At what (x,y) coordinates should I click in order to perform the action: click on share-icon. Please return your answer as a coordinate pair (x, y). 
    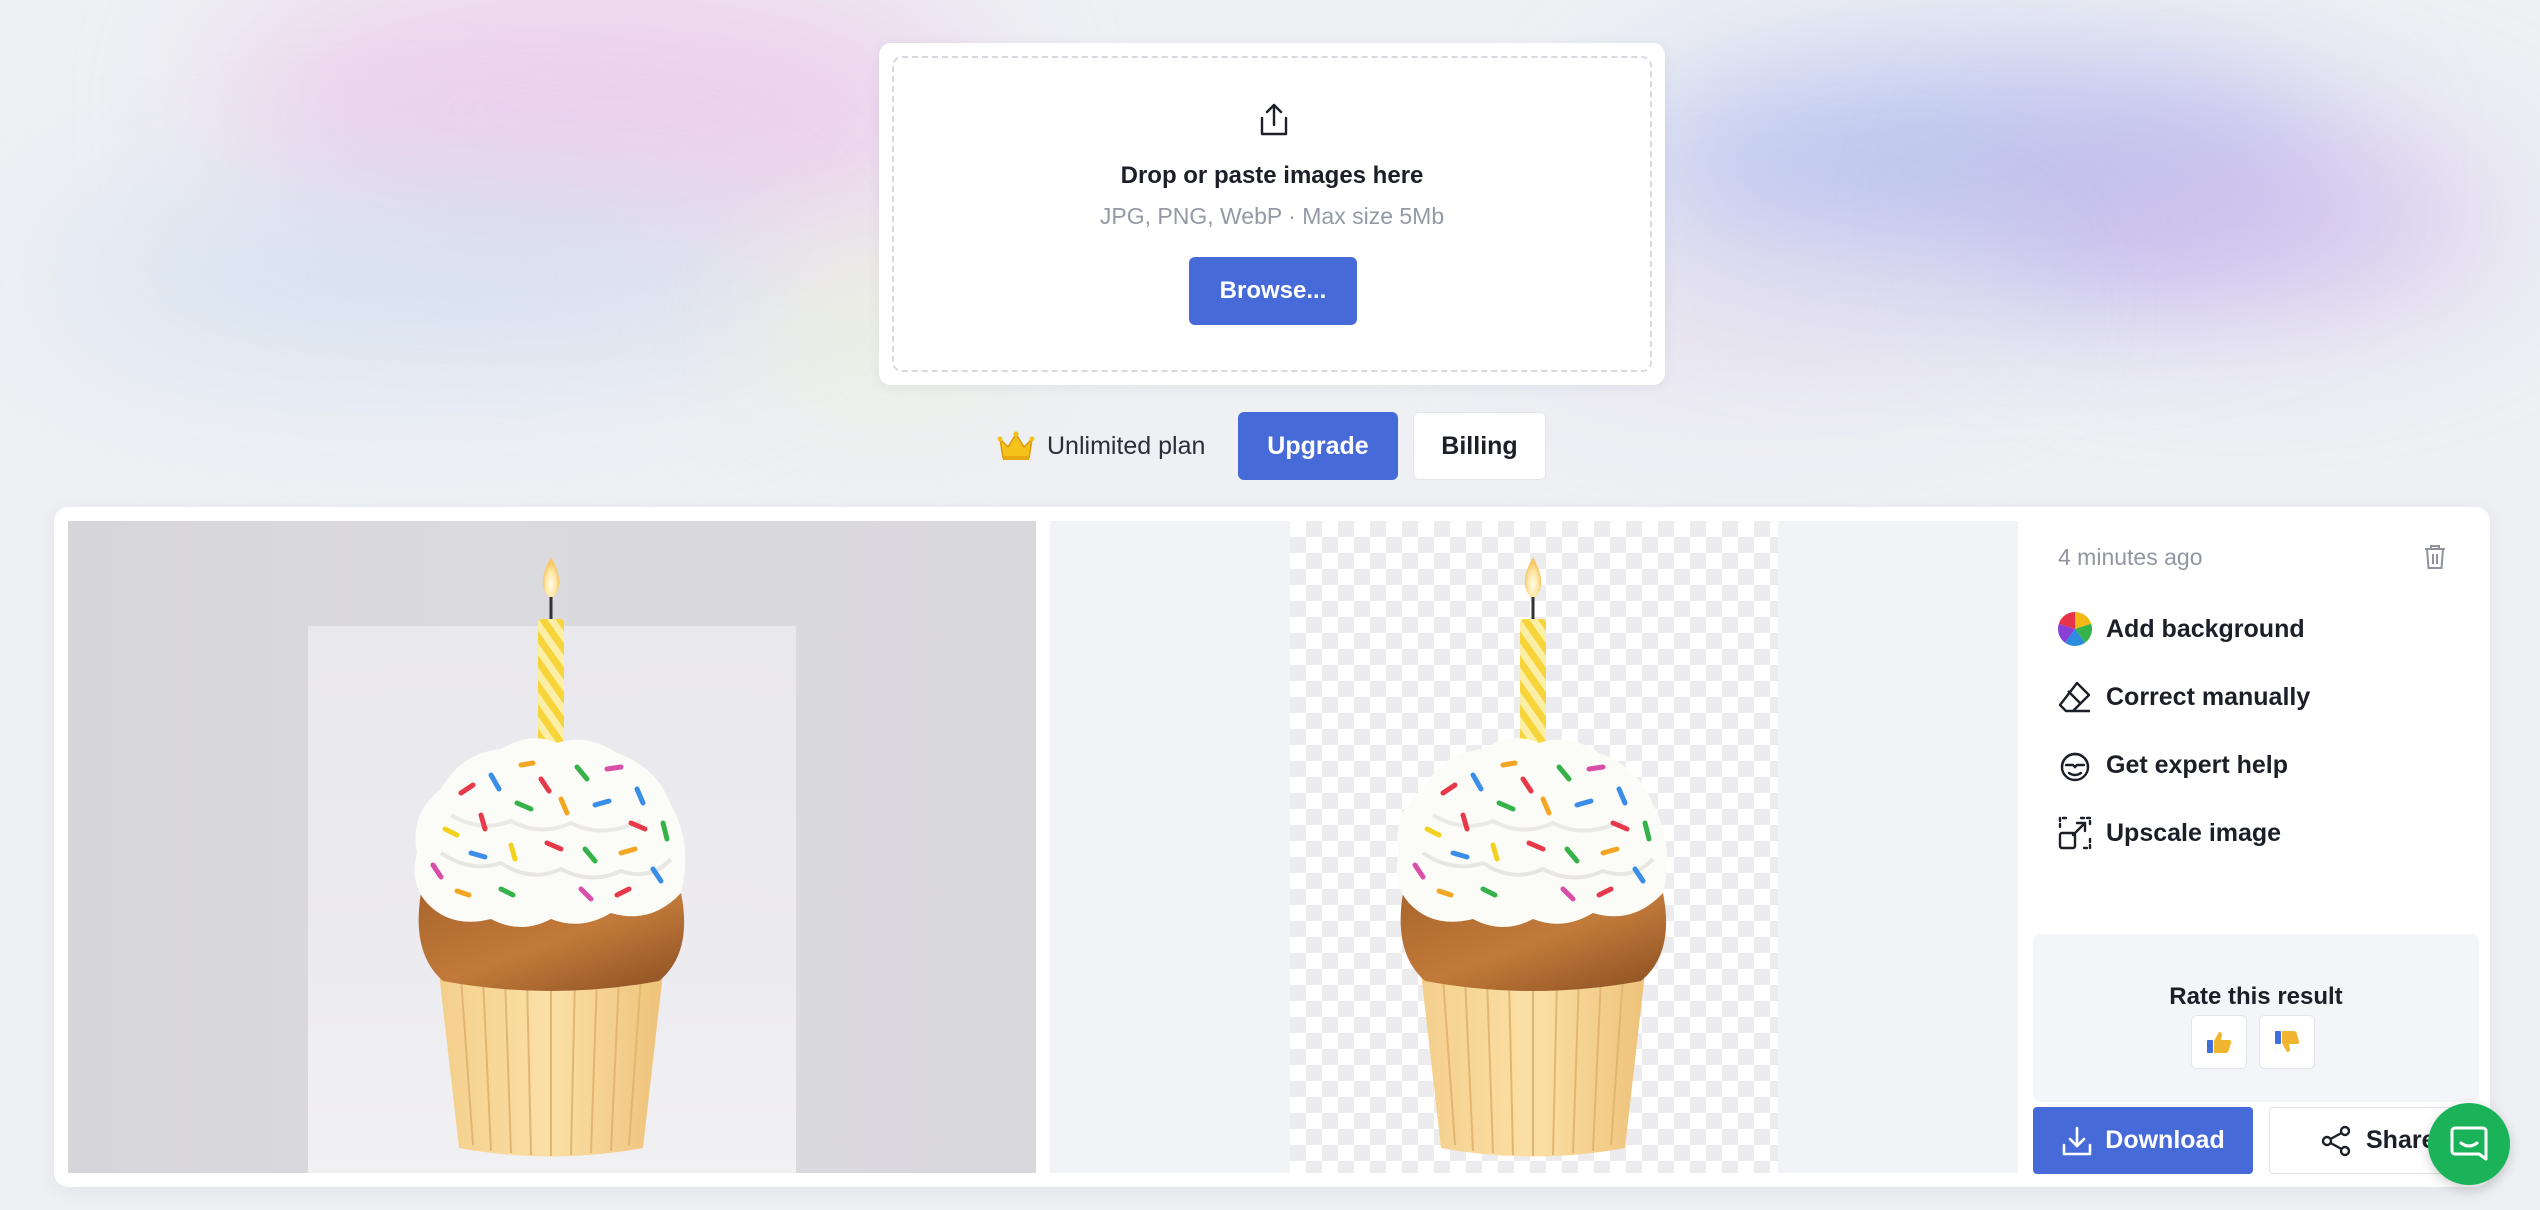
    Looking at the image, I should click on (2336, 1140).